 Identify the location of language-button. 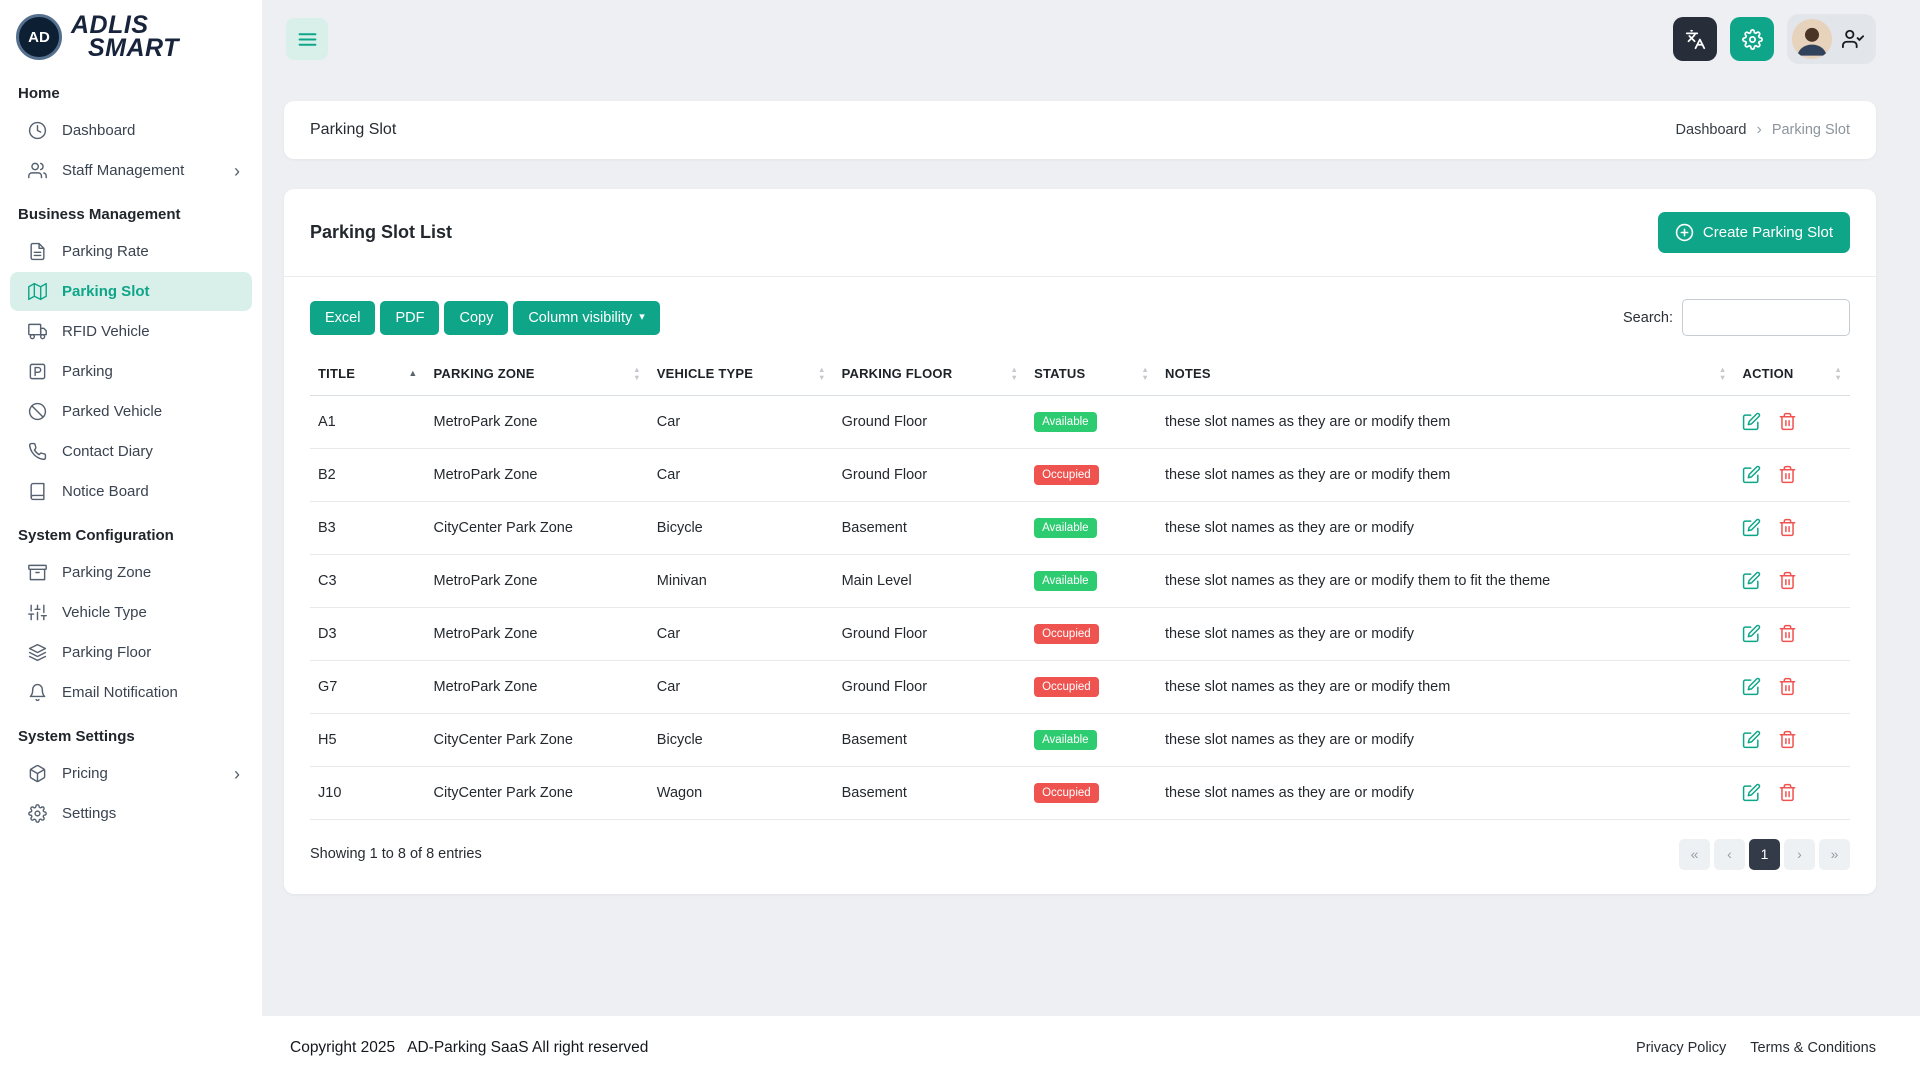
(1695, 39).